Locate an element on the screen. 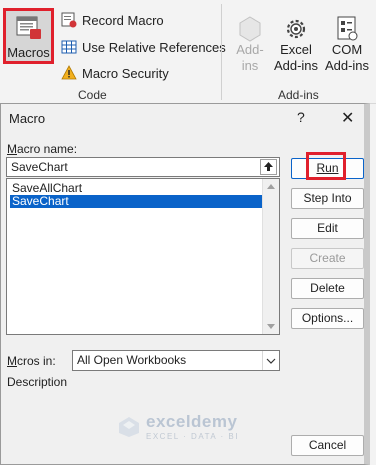 The height and width of the screenshot is (465, 376). macros-in-select: All Open Workbooks is located at coordinates (176, 360).